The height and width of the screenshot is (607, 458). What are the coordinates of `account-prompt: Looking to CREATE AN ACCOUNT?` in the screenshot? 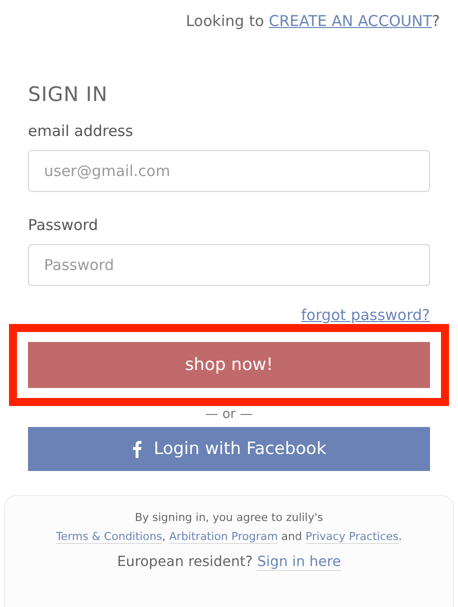 It's located at (312, 21).